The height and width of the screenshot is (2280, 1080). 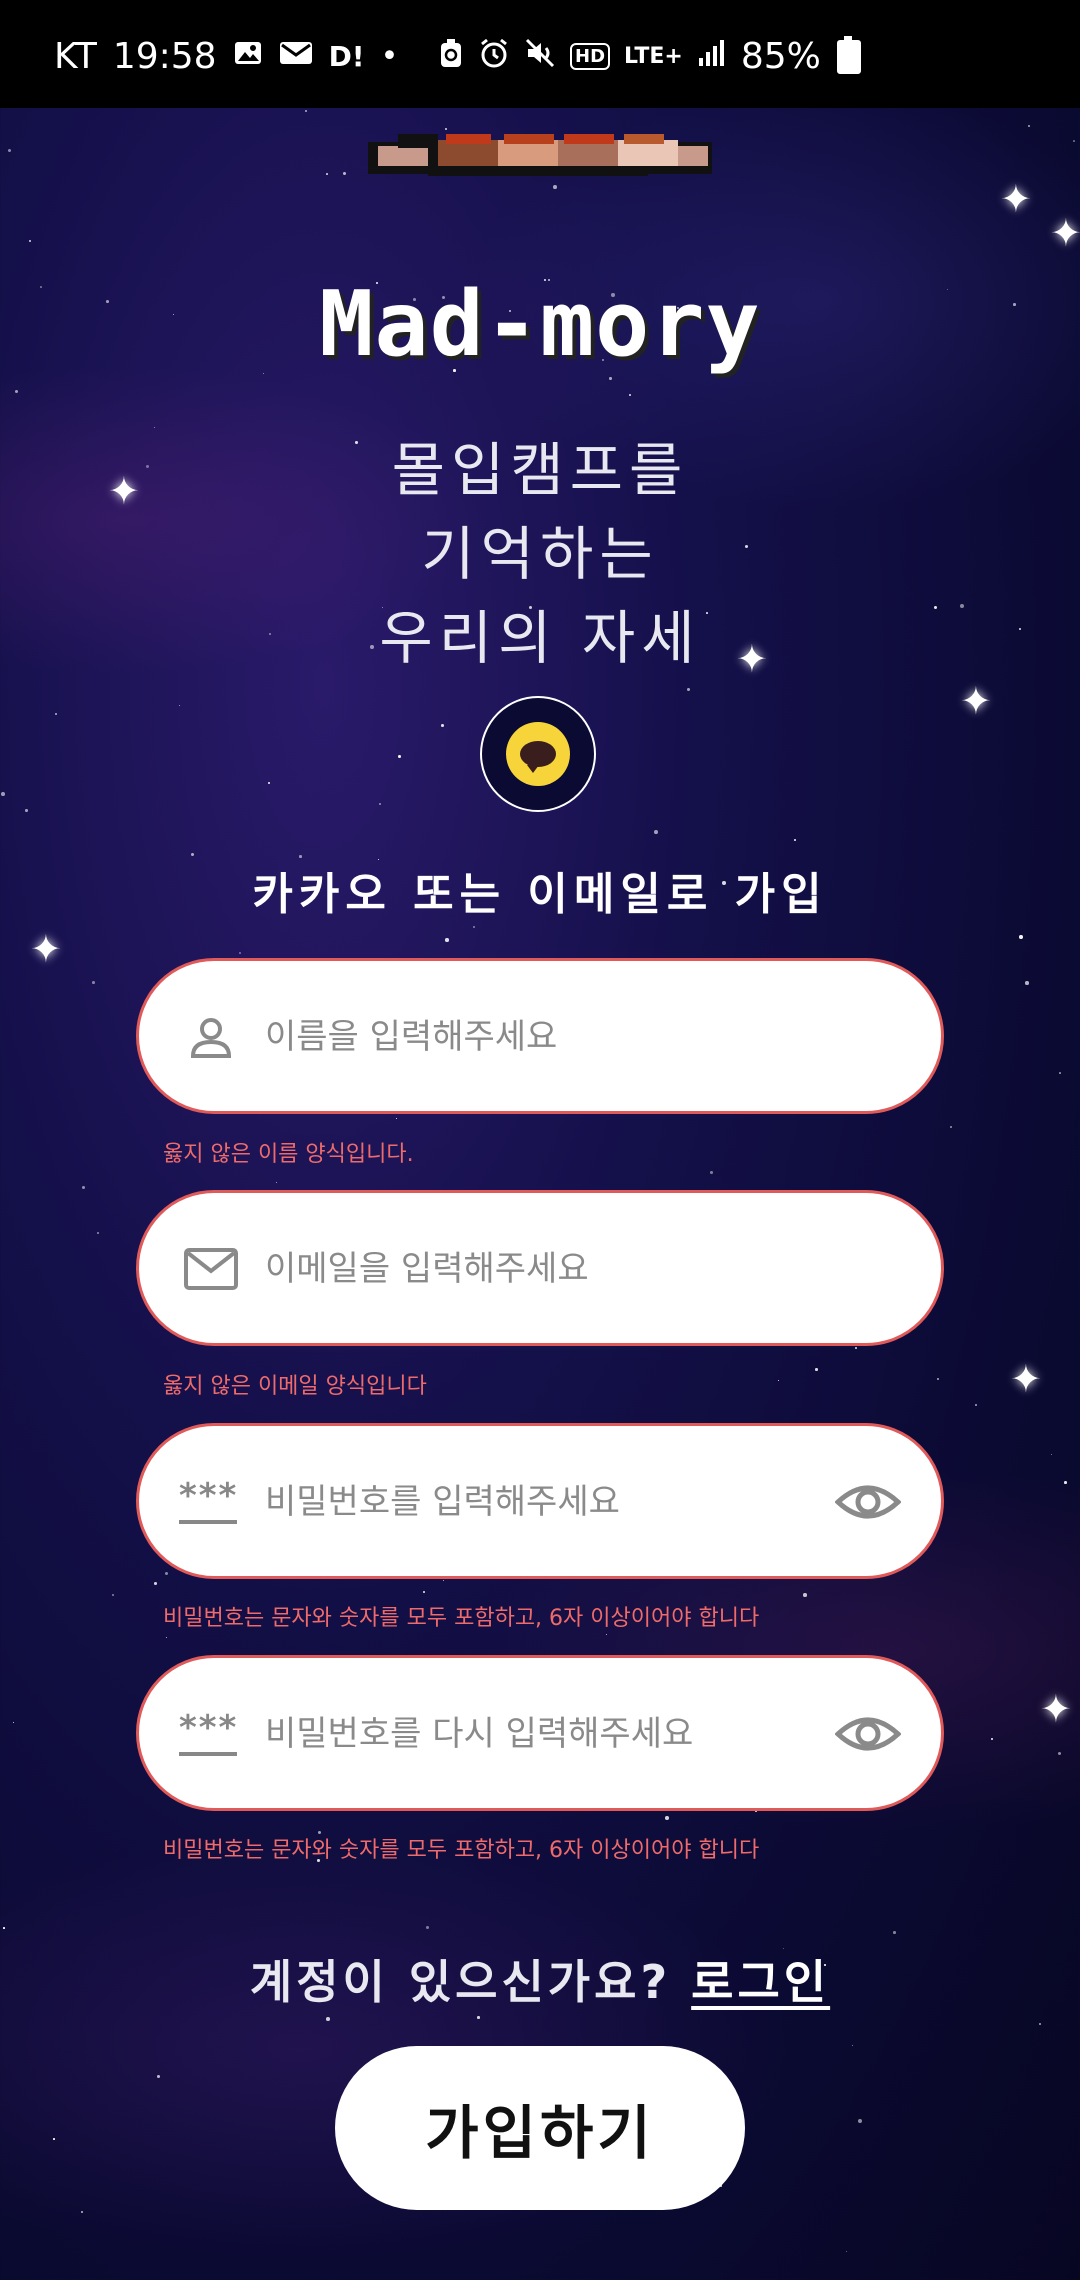 What do you see at coordinates (248, 57) in the screenshot?
I see `gallery-icon` at bounding box center [248, 57].